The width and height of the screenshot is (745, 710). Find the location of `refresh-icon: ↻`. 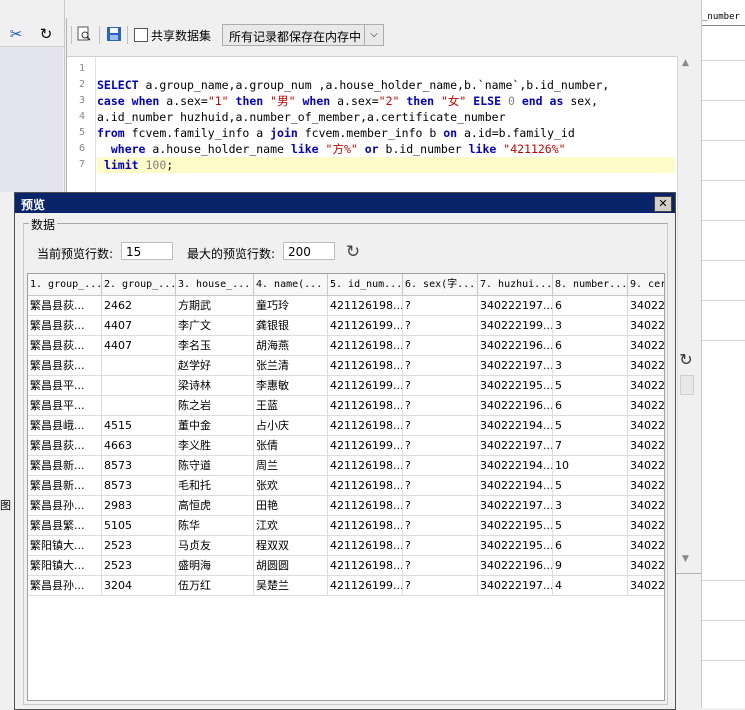

refresh-icon: ↻ is located at coordinates (353, 252).